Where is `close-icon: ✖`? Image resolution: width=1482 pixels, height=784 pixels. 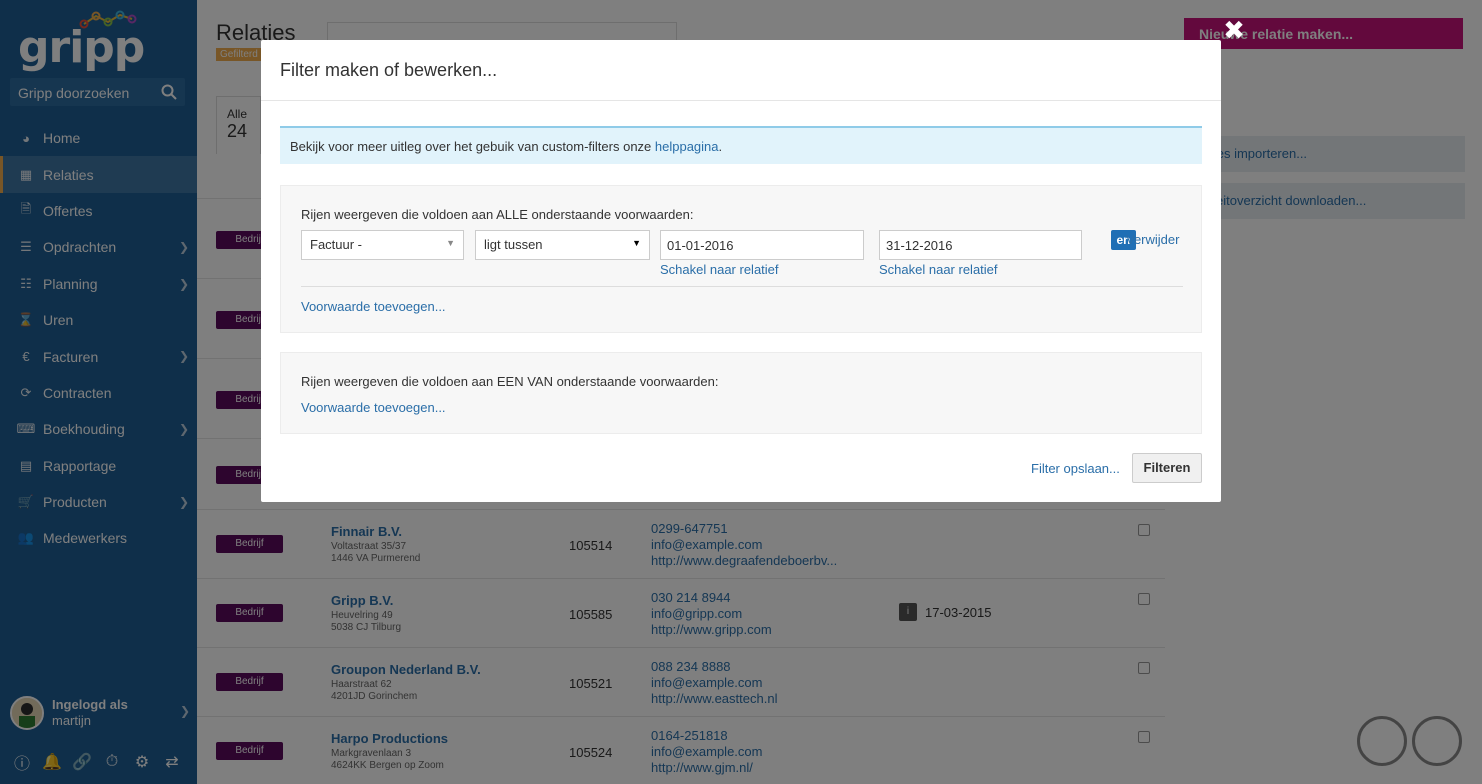 close-icon: ✖ is located at coordinates (1234, 30).